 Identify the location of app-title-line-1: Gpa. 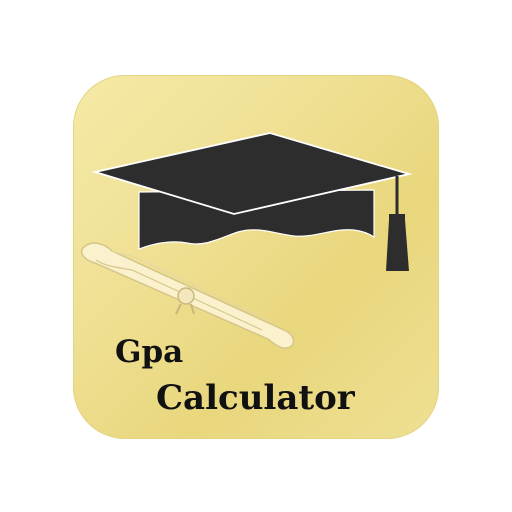
(149, 352).